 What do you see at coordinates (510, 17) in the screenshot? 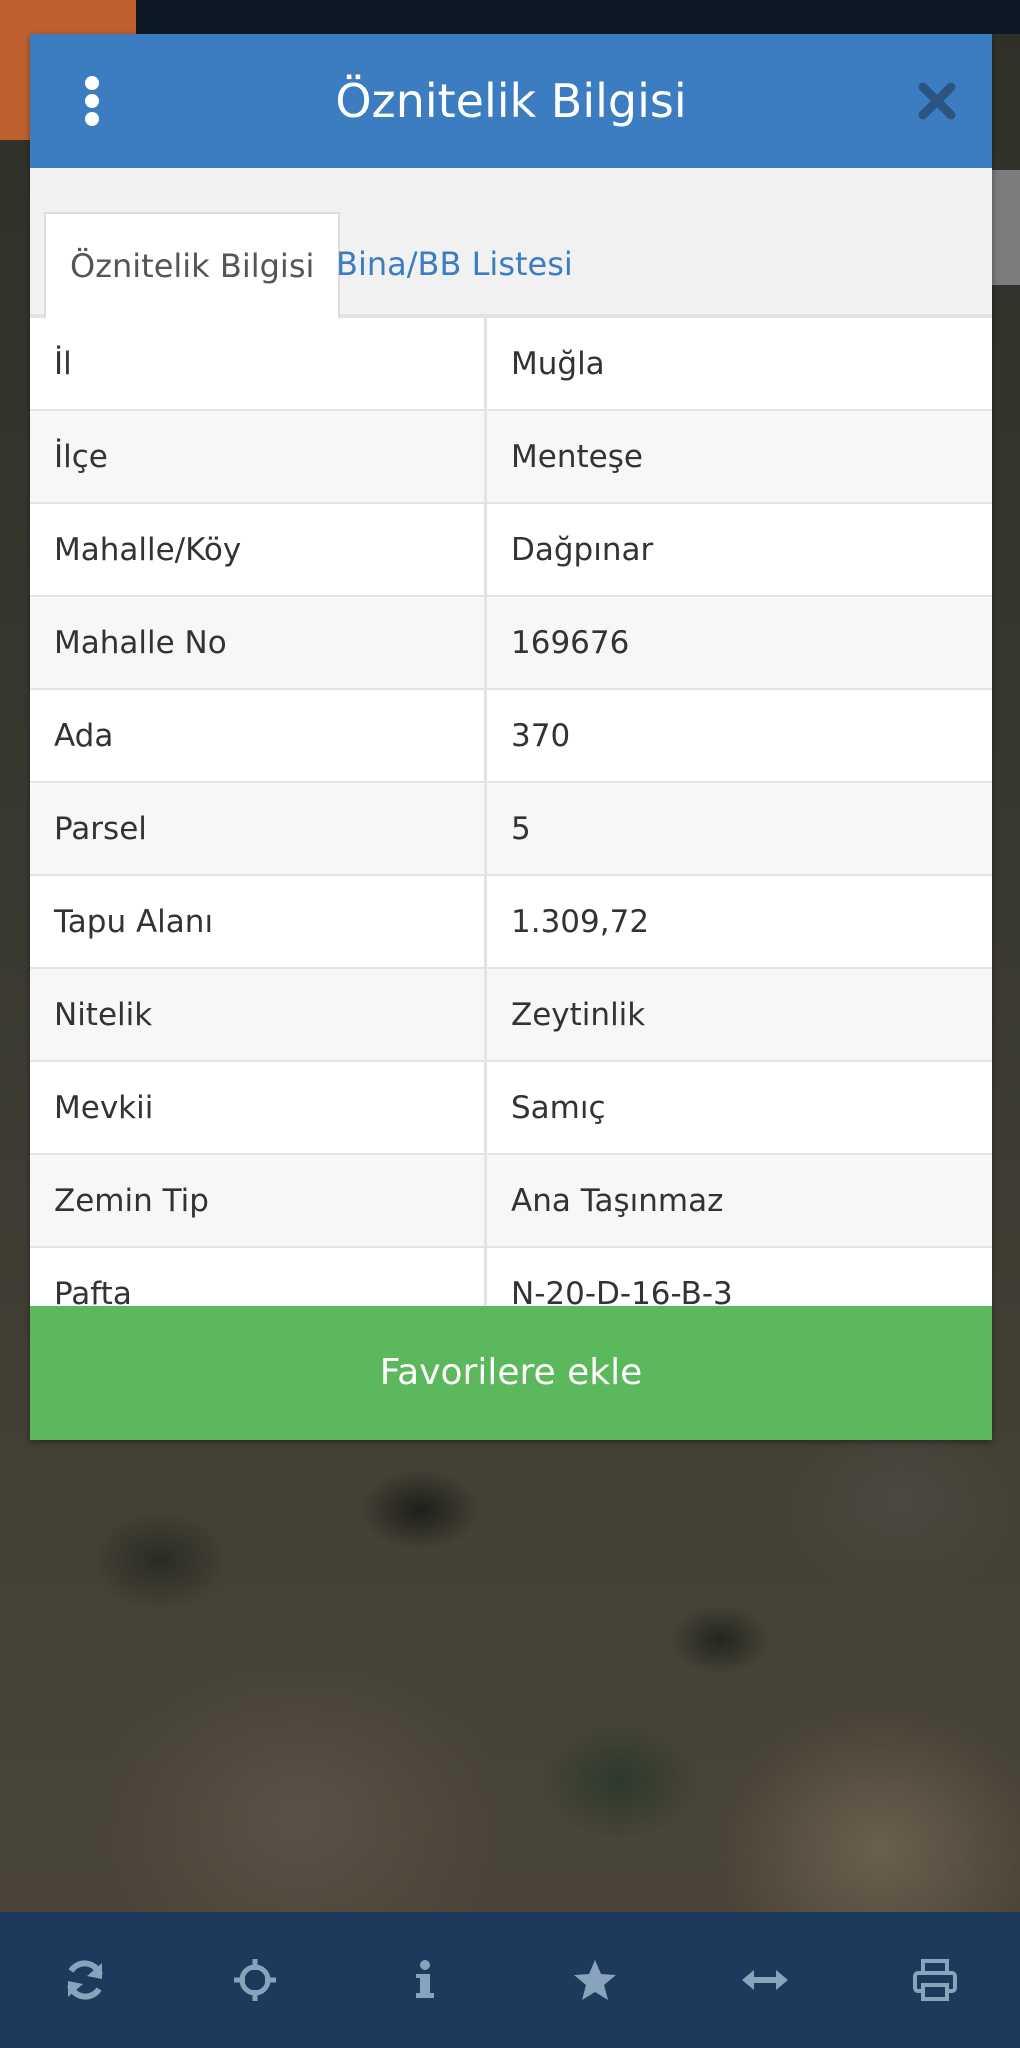
I see `top-status-strip` at bounding box center [510, 17].